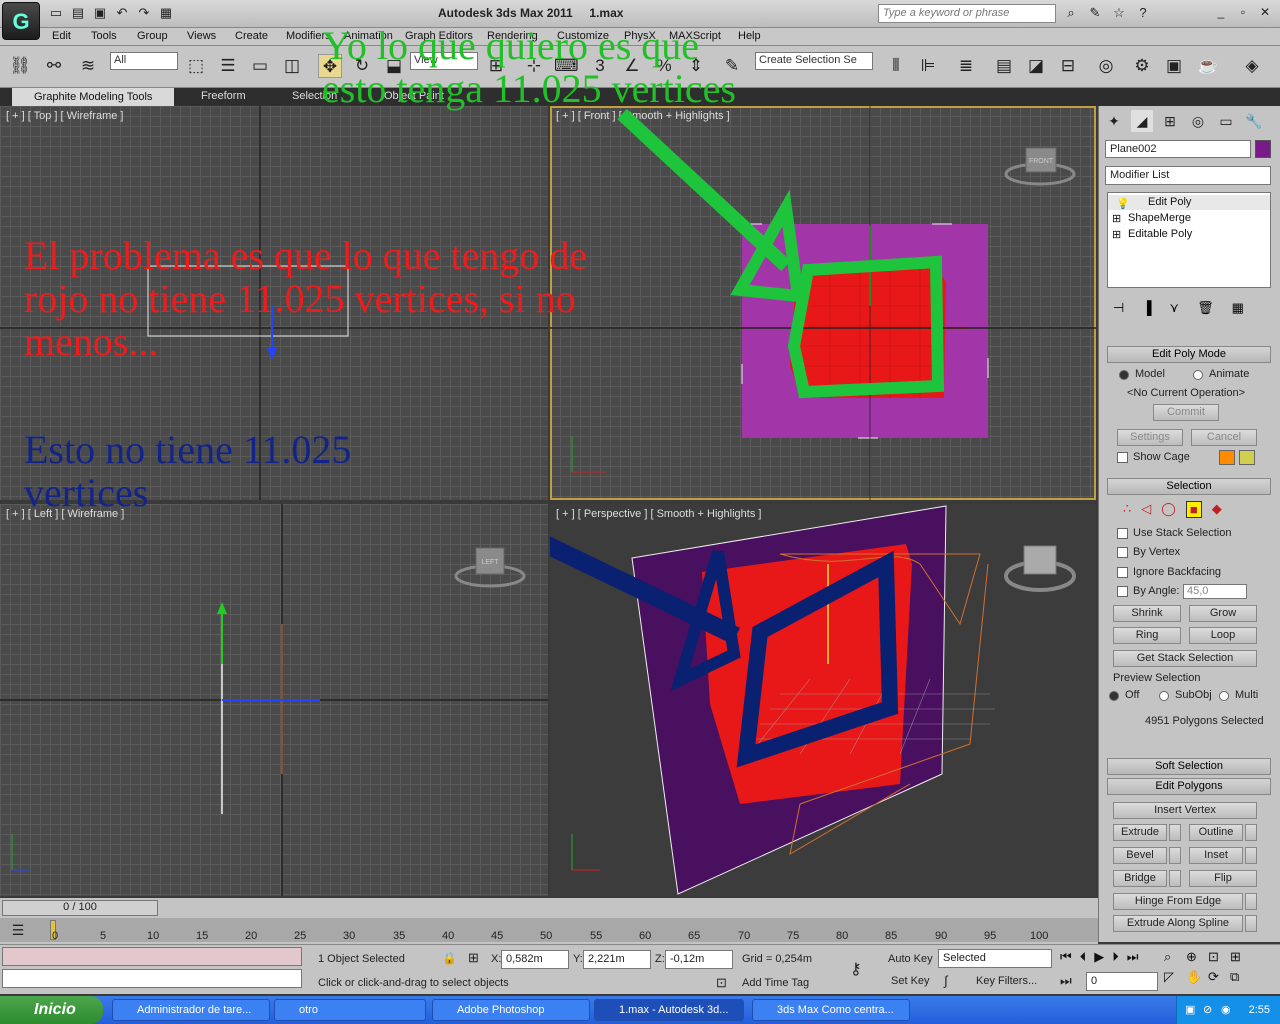  I want to click on object-color-swatch, so click(1263, 149).